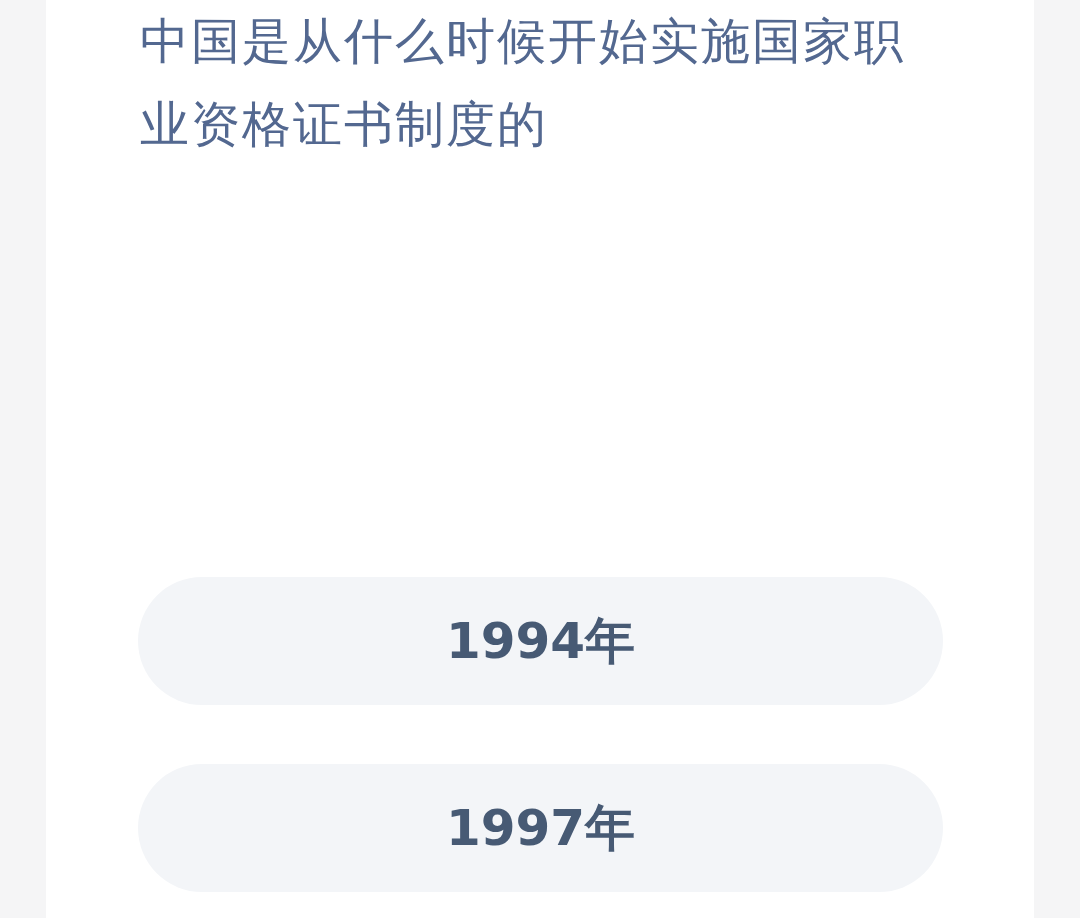 The image size is (1080, 918). Describe the element at coordinates (540, 641) in the screenshot. I see `answer-option: 1994年` at that location.